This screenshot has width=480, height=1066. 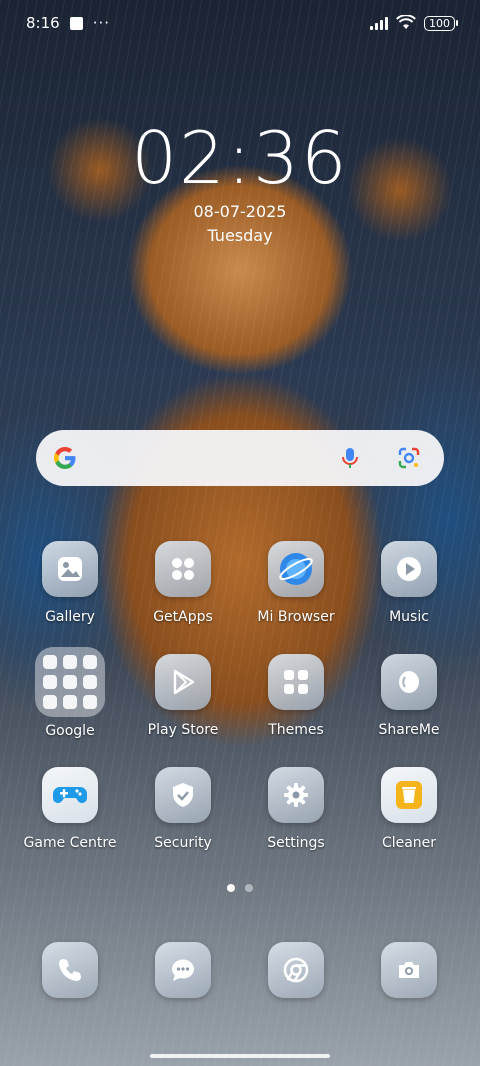 I want to click on status-time: 8:16, so click(x=43, y=23).